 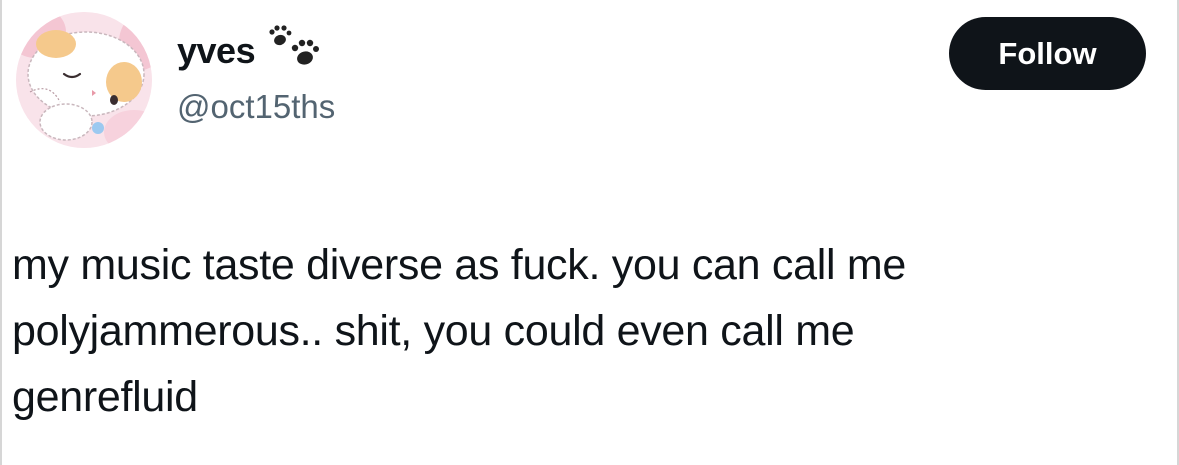 I want to click on avatar, so click(x=84, y=80).